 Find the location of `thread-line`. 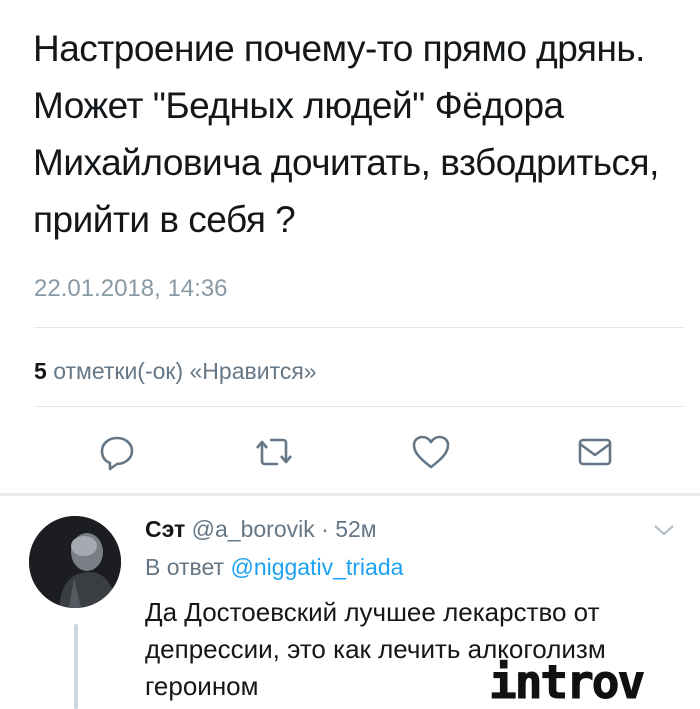

thread-line is located at coordinates (76, 666).